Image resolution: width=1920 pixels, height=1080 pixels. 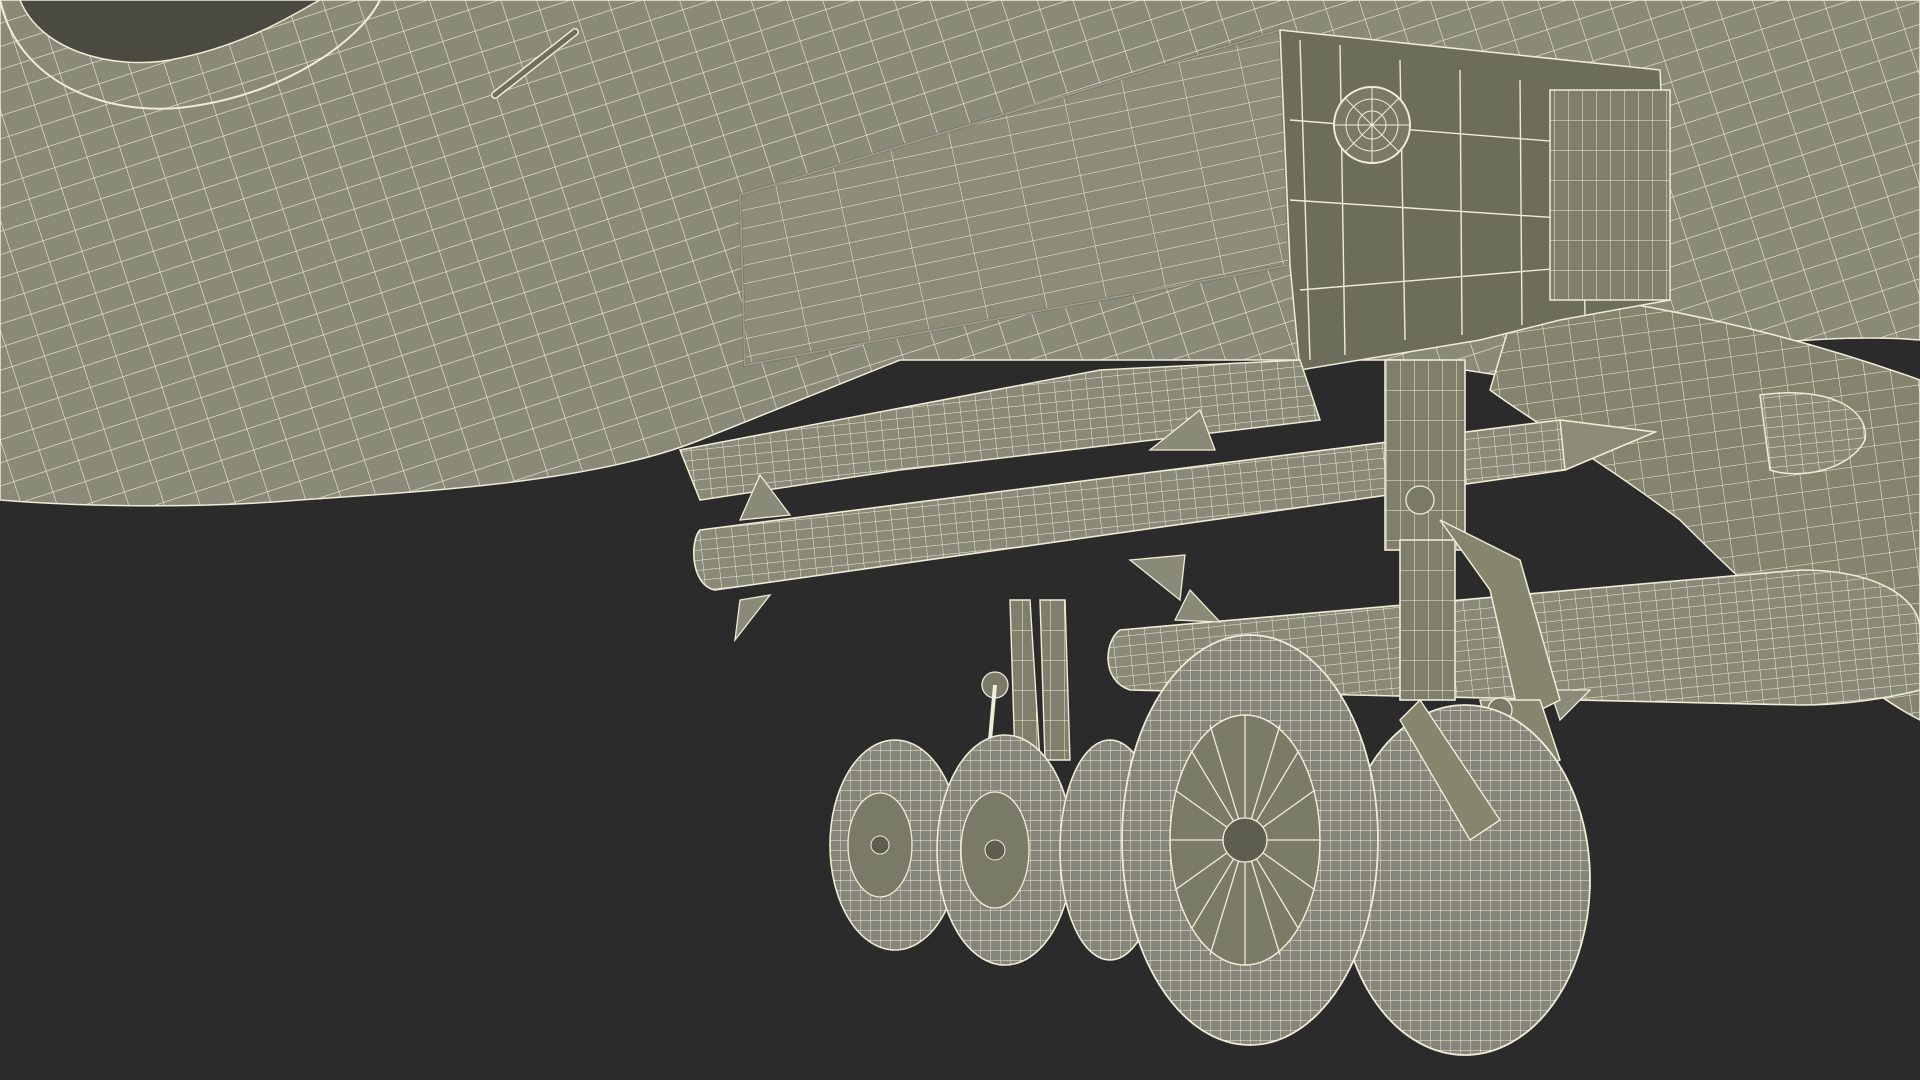 I want to click on main-wheel-front, so click(x=1250, y=840).